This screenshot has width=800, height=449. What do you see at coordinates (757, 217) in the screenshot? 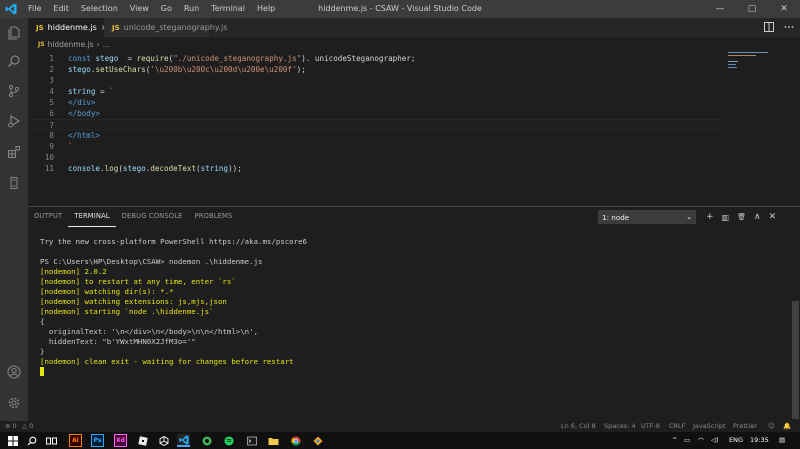
I see `maximize-panel-button: ∧` at bounding box center [757, 217].